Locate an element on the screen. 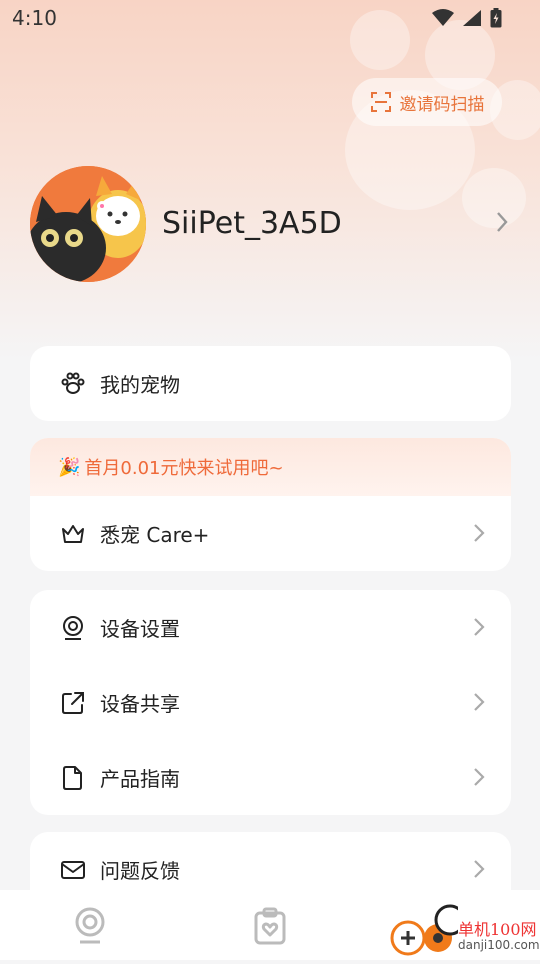  camera-tab-icon is located at coordinates (90, 925).